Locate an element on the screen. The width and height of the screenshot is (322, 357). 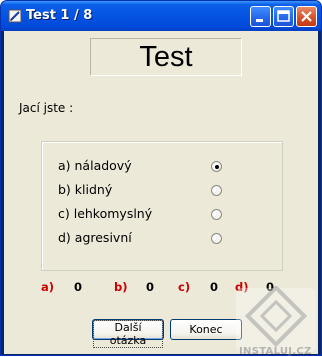
question-text: Jací jste : is located at coordinates (46, 108).